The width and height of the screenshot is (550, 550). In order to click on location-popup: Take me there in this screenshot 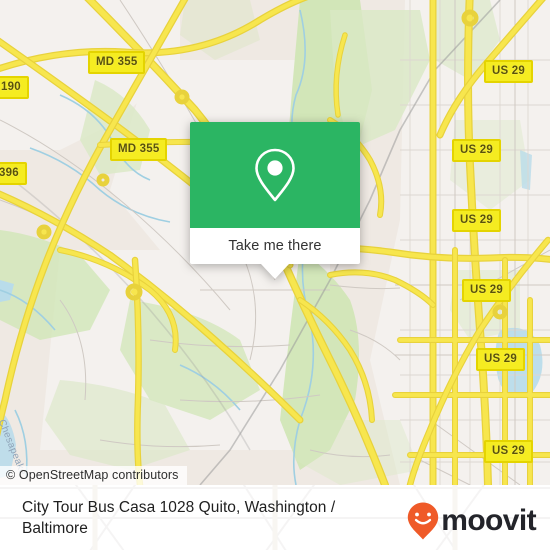, I will do `click(275, 200)`.